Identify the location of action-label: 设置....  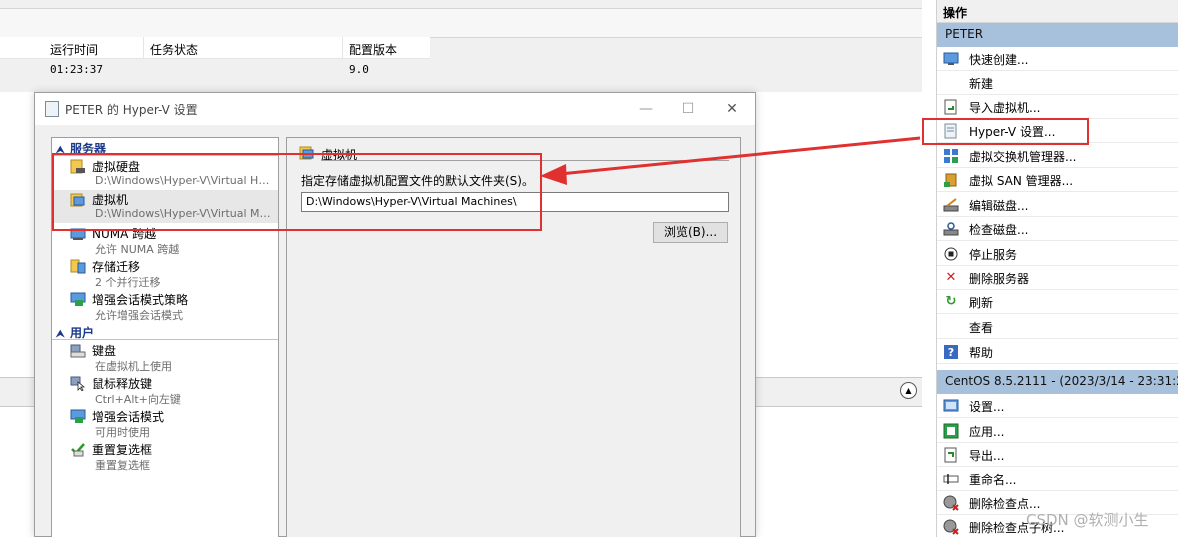
(987, 407).